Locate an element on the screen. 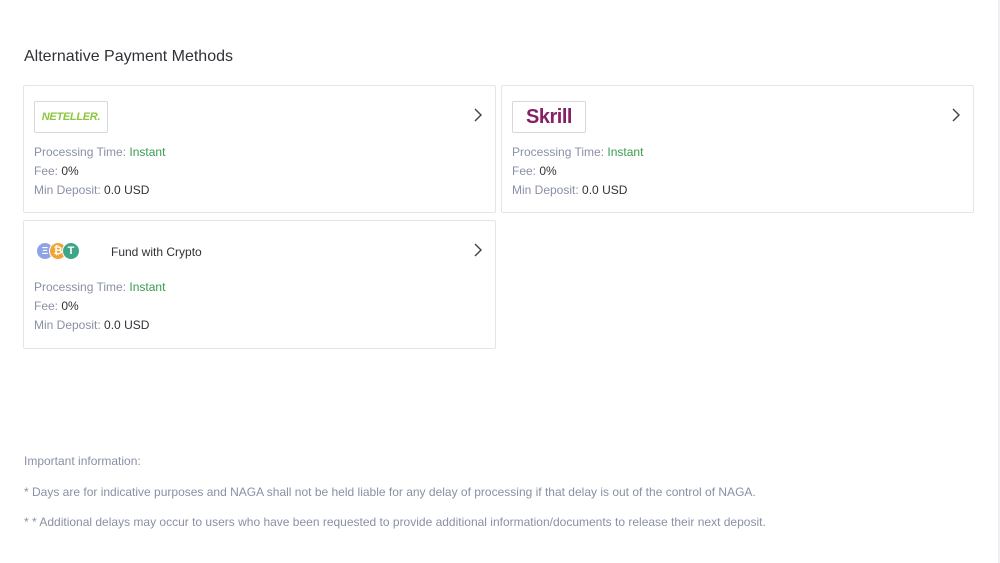 The height and width of the screenshot is (563, 1000). skrill-logo: Skrill is located at coordinates (549, 117).